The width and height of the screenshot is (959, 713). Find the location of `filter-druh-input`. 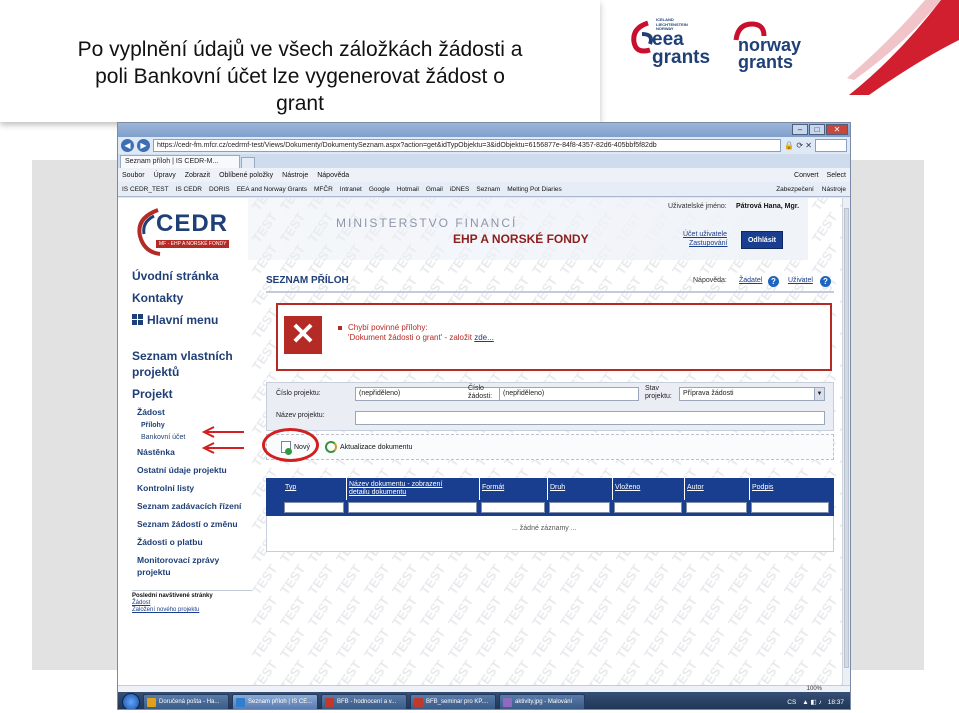

filter-druh-input is located at coordinates (579, 507).